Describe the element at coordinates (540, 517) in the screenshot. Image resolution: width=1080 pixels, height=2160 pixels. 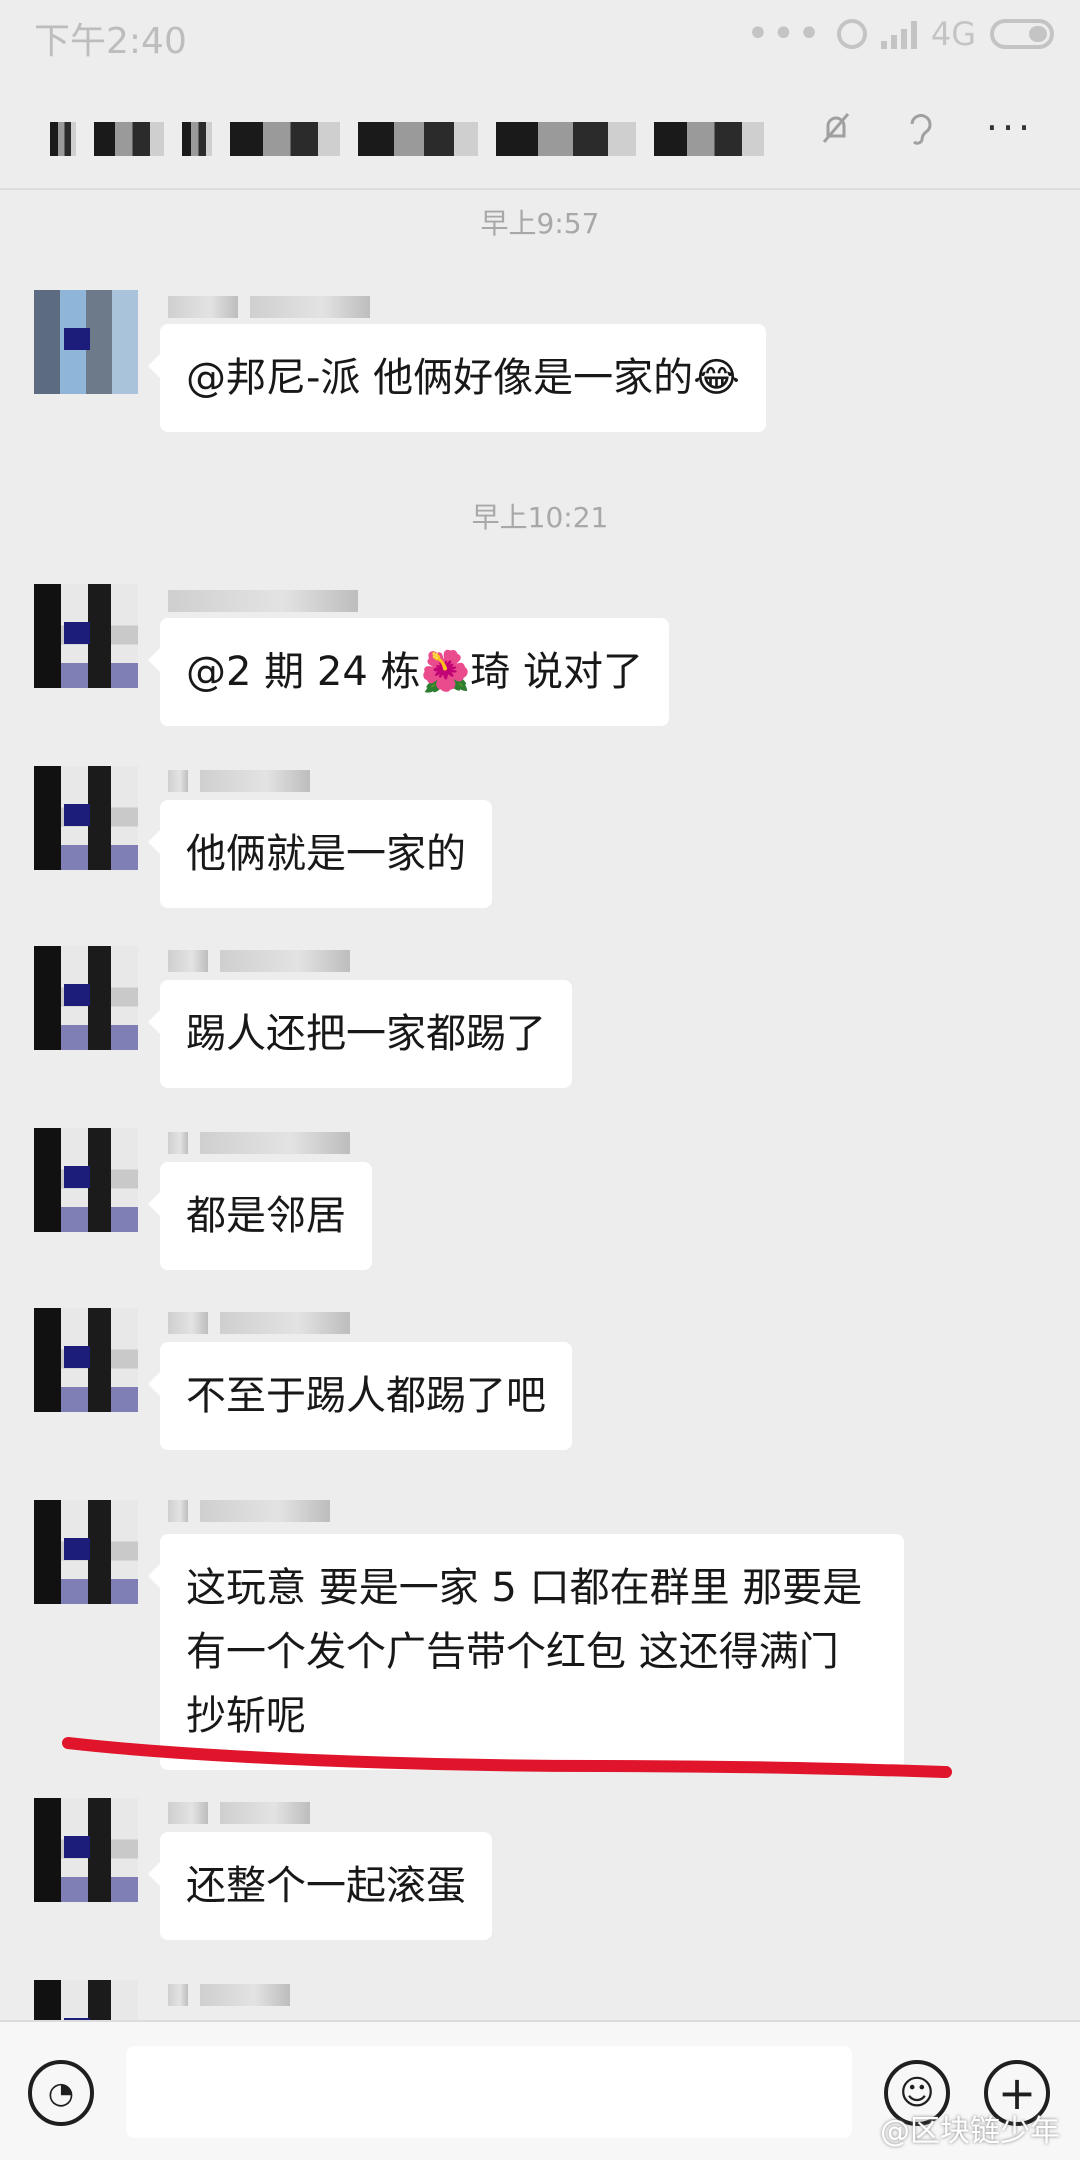
I see `timestamp: 早上10:21` at that location.